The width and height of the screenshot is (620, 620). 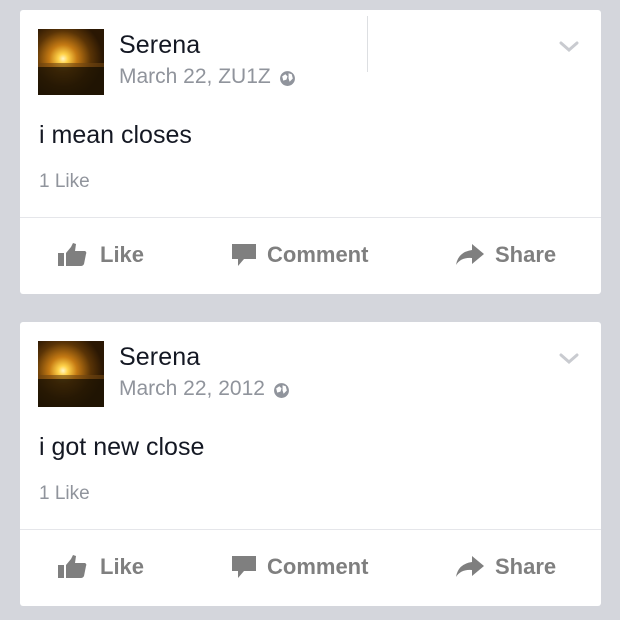 I want to click on post-date: March 22, ZU1Z, so click(x=195, y=77).